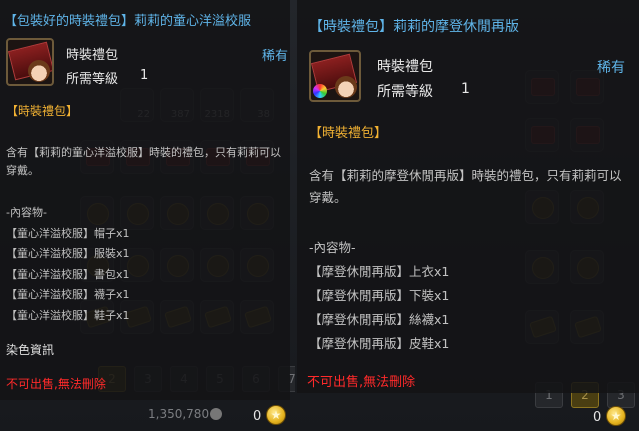 The image size is (639, 431). I want to click on item-description: 含有【莉莉的童心洋溢校服】時裝的禮包，只有莉莉可以穿戴。, so click(143, 161).